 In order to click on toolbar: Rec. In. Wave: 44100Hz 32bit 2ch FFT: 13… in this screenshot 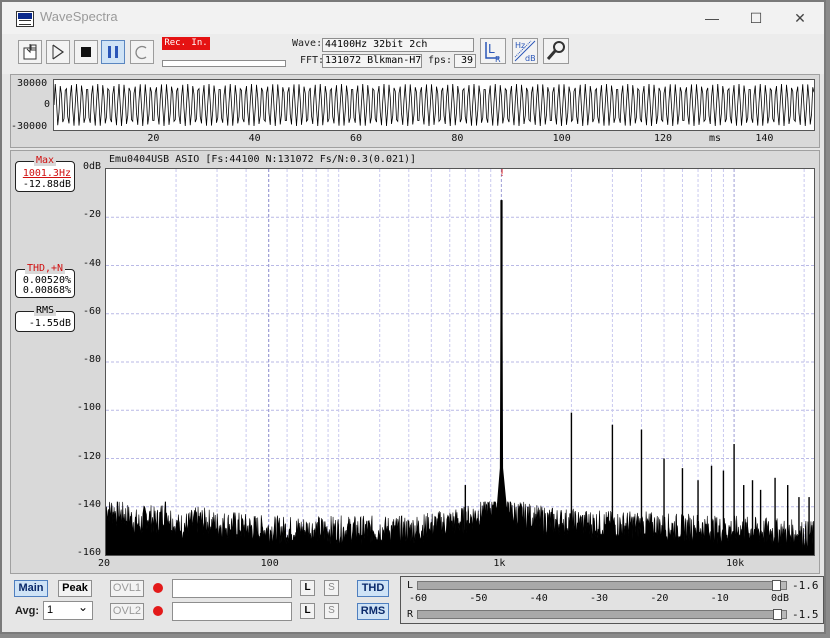, I will do `click(413, 54)`.